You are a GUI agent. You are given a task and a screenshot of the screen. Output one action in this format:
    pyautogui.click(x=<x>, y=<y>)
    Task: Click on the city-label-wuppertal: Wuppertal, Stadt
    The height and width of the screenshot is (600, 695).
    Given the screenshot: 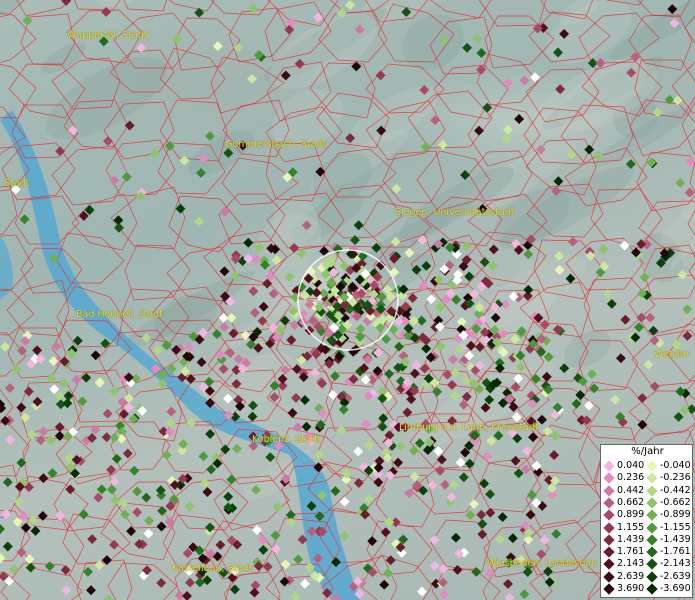 What is the action you would take?
    pyautogui.click(x=107, y=35)
    